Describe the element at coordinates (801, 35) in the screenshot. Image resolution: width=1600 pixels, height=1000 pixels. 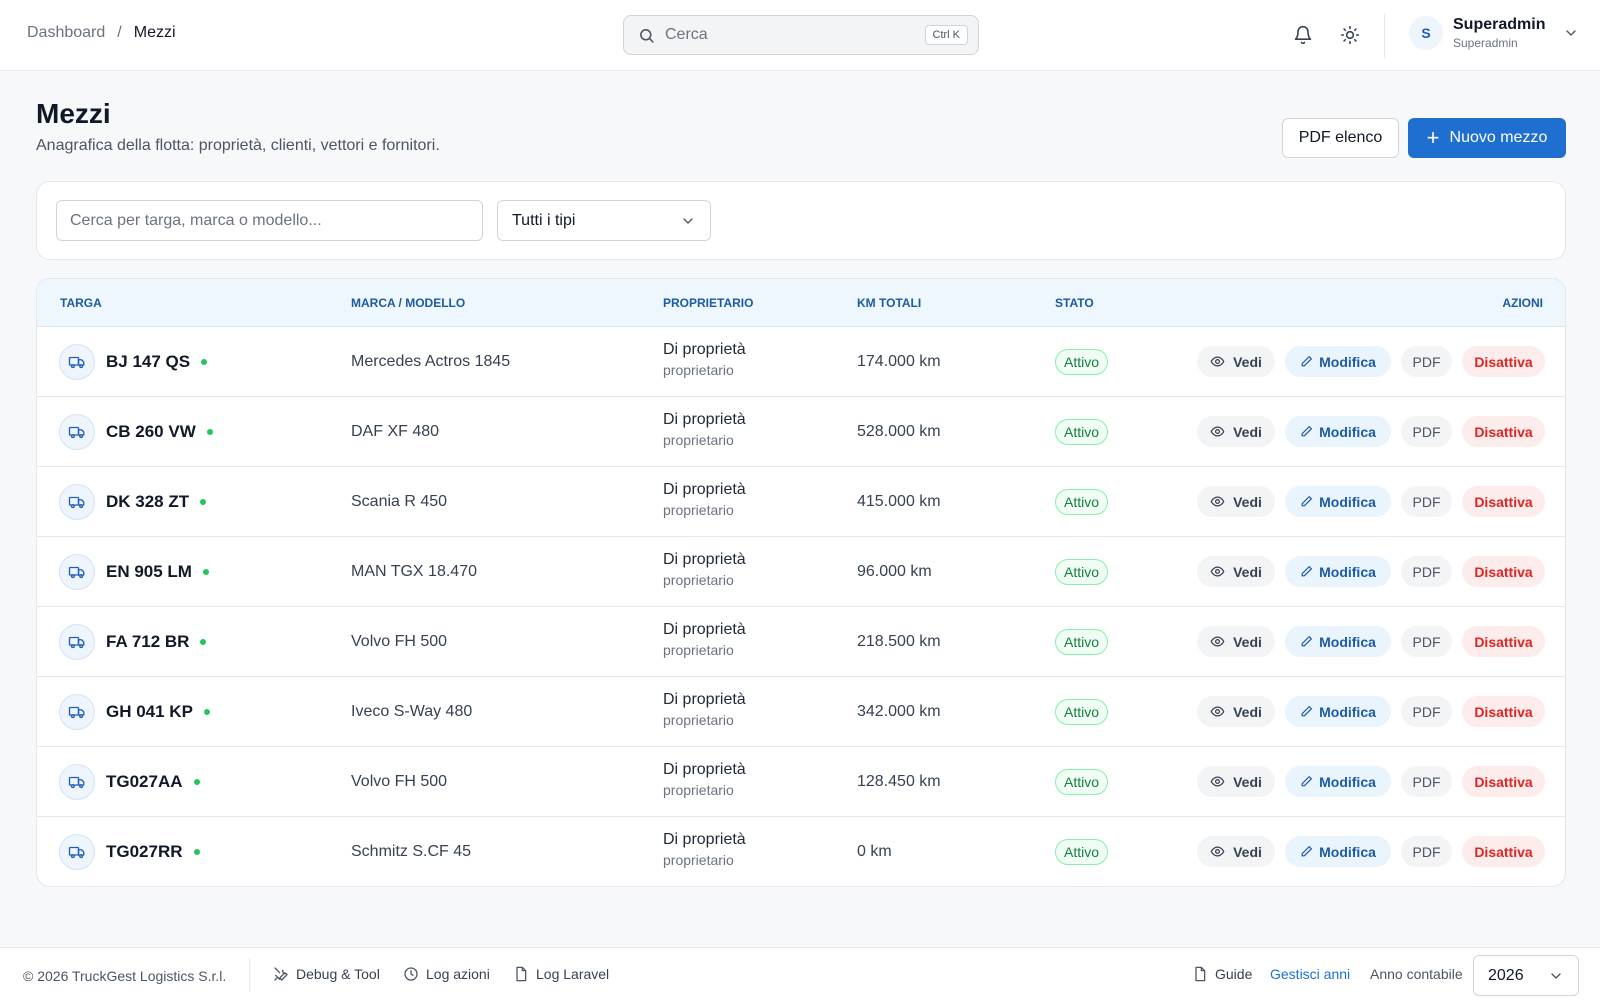
I see `global-search-input: Cerca Ctrl K` at that location.